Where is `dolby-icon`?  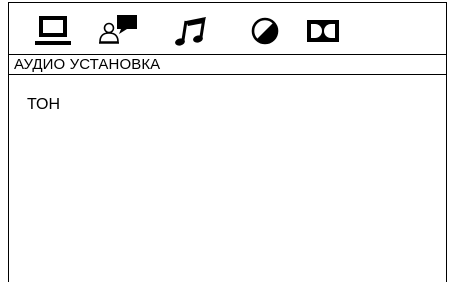 dolby-icon is located at coordinates (323, 31).